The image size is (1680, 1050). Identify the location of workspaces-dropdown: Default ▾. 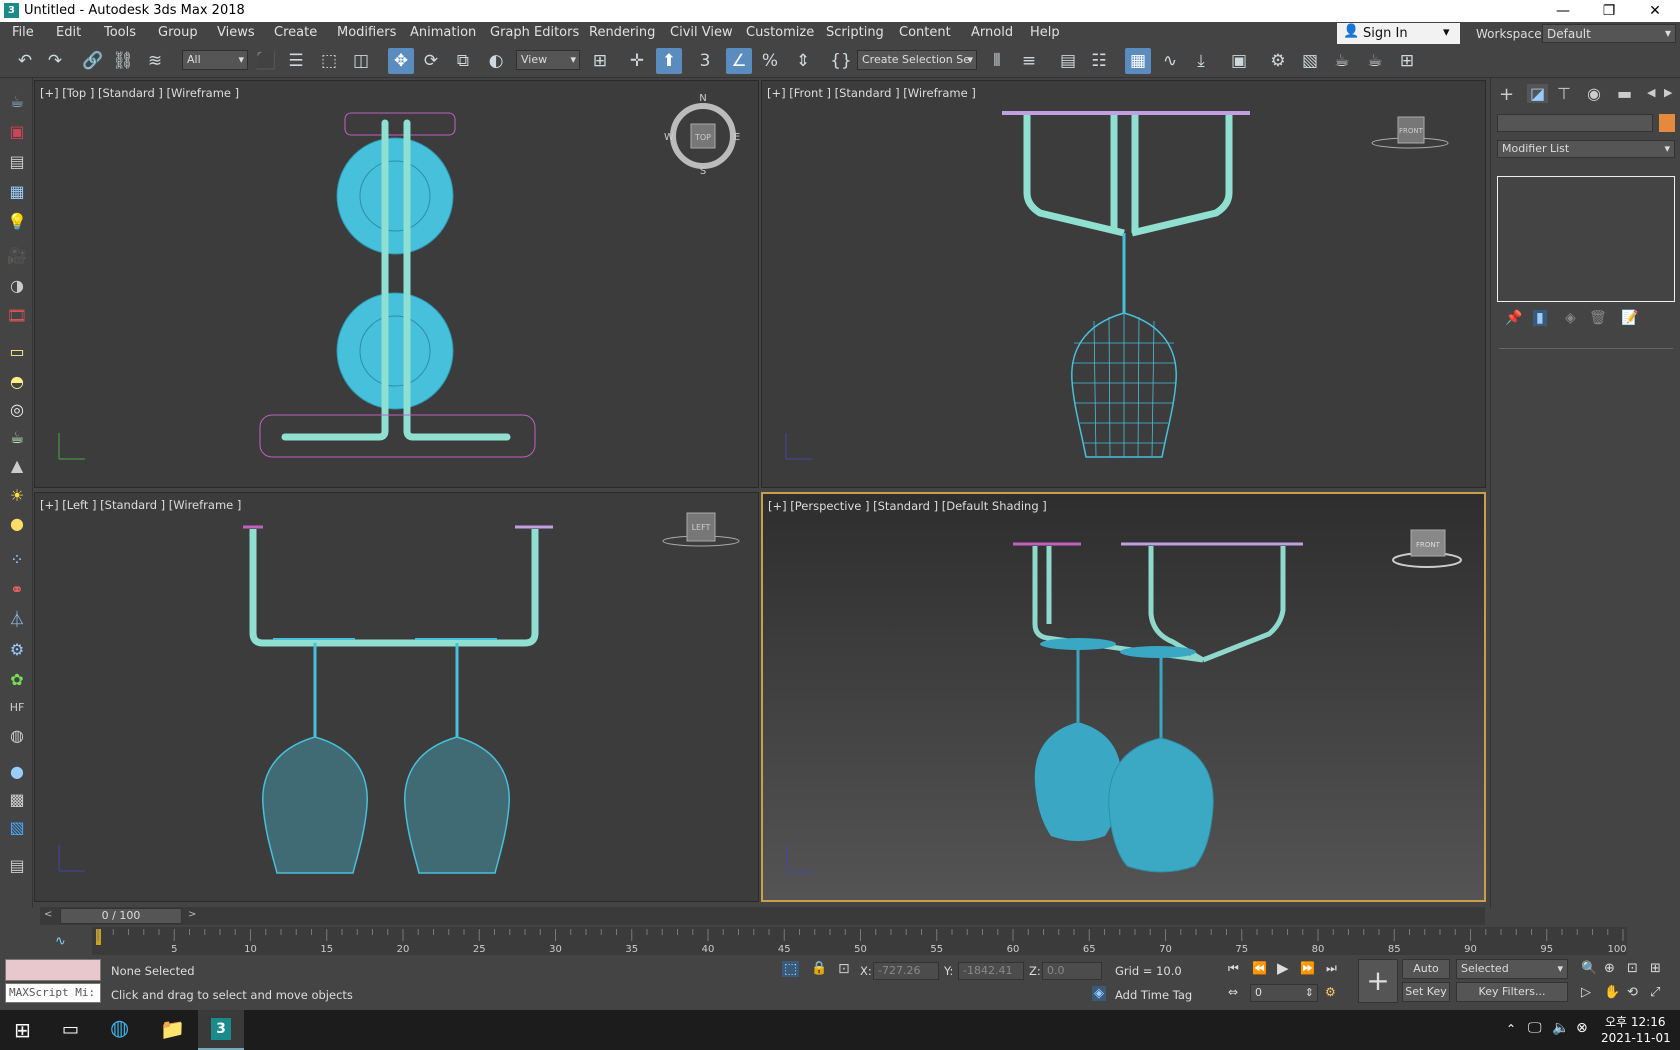
(1609, 33).